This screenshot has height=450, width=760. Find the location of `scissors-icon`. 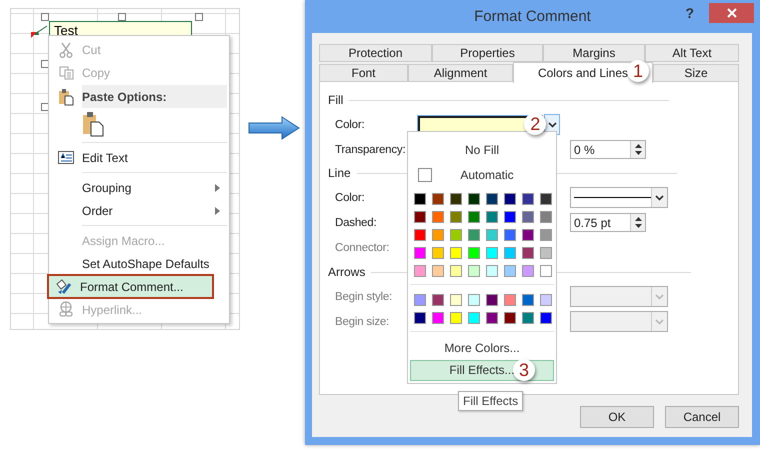

scissors-icon is located at coordinates (66, 50).